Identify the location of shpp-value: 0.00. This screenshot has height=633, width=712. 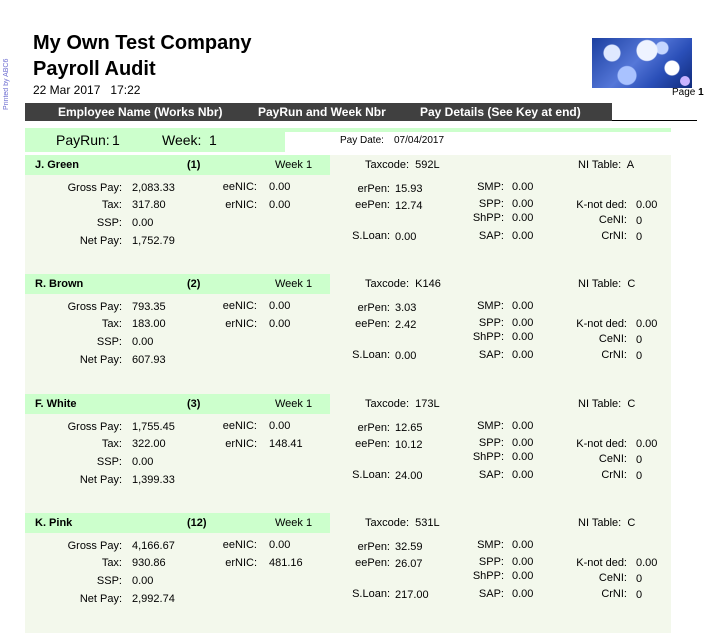
(523, 457).